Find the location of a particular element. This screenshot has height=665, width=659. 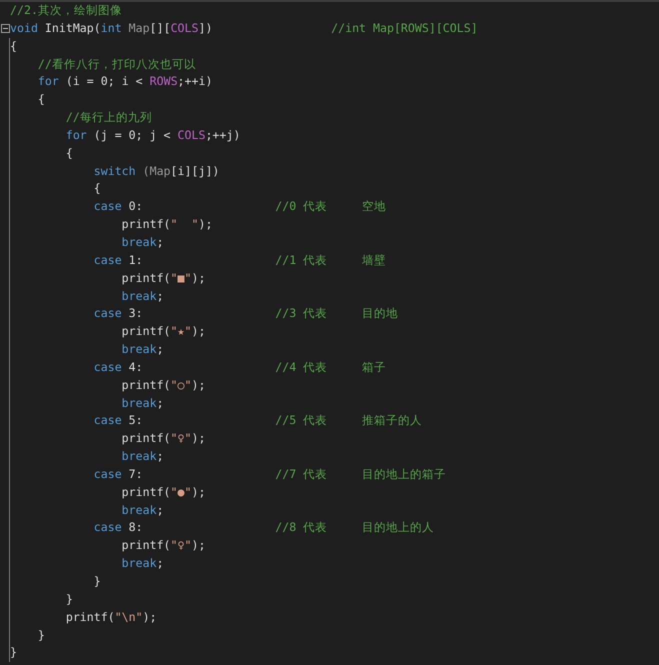

code-line: case 0: //0 代表 空地 is located at coordinates (240, 207).